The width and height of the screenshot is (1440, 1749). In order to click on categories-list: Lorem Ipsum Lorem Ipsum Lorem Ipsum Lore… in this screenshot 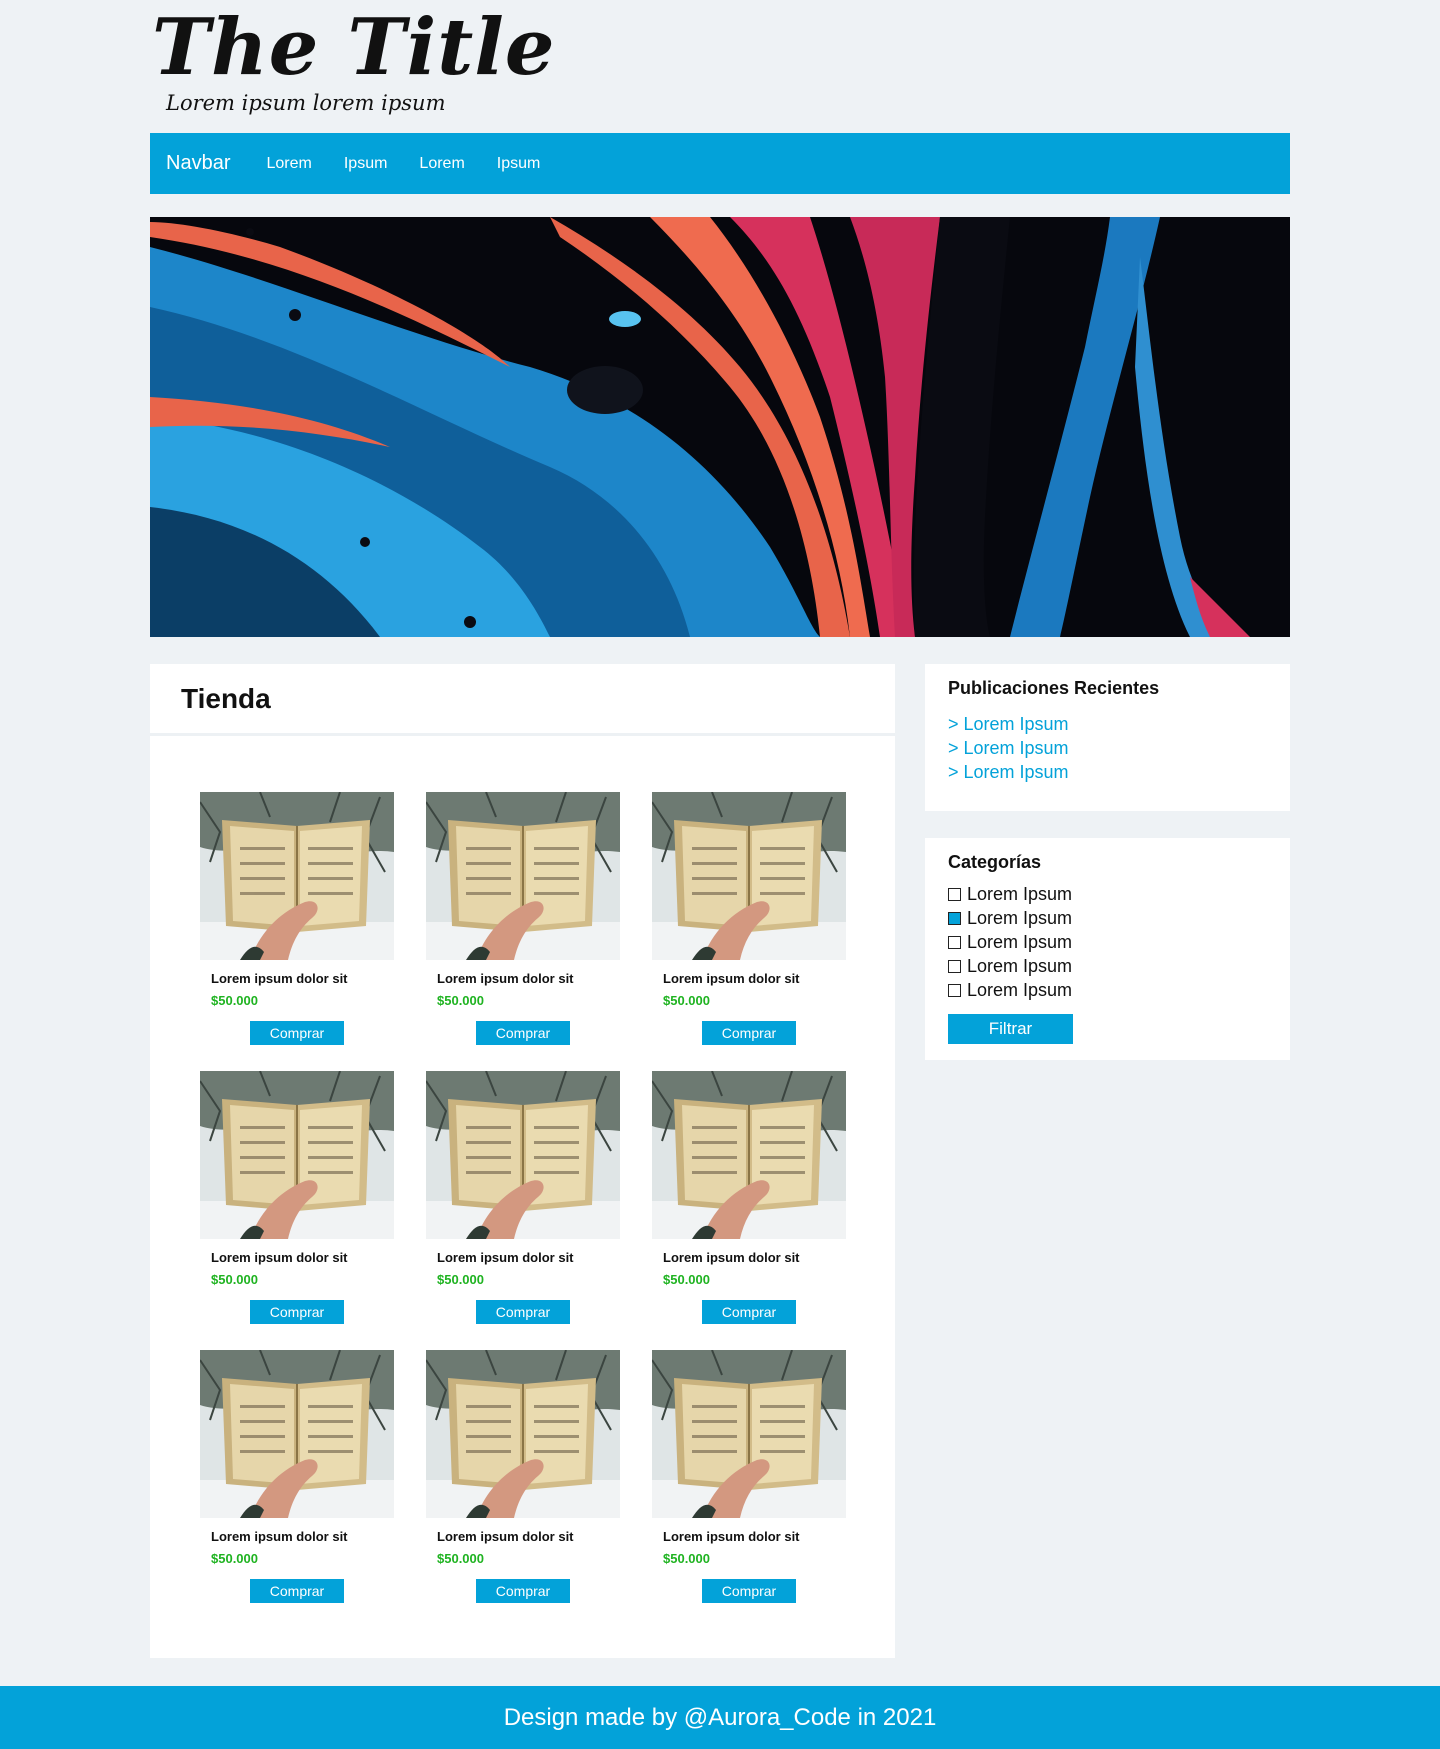, I will do `click(1119, 942)`.